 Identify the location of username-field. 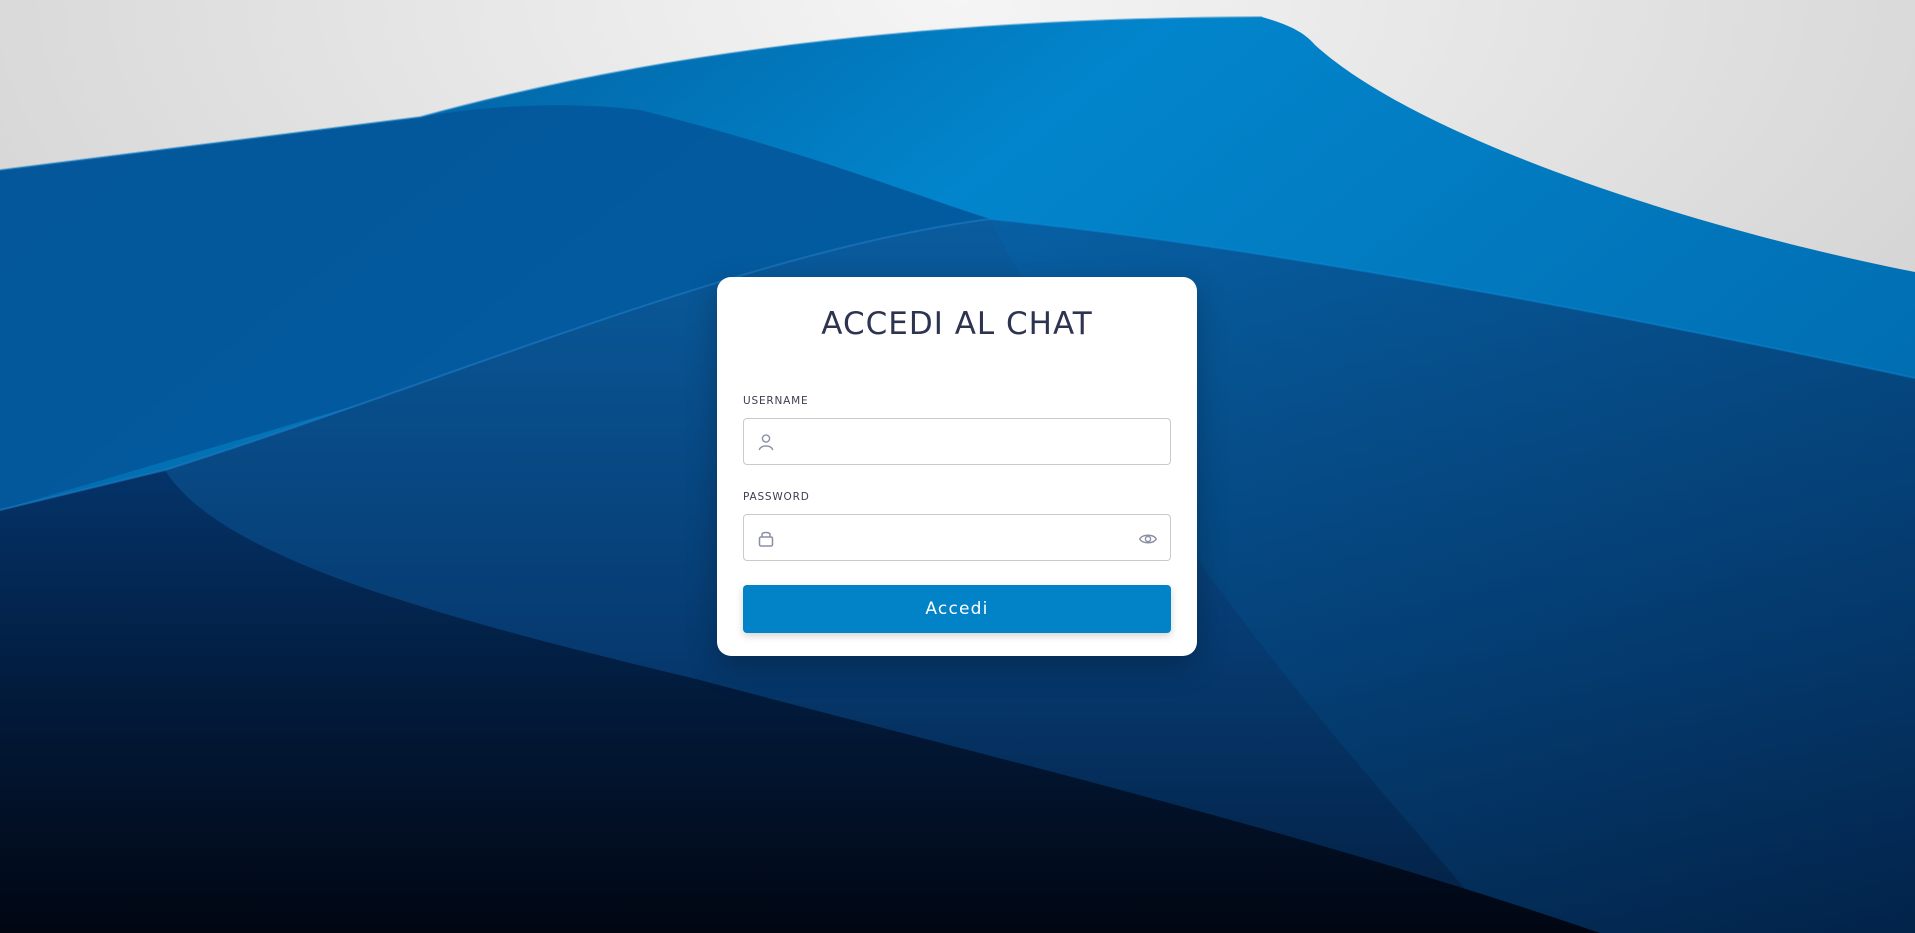
(957, 441).